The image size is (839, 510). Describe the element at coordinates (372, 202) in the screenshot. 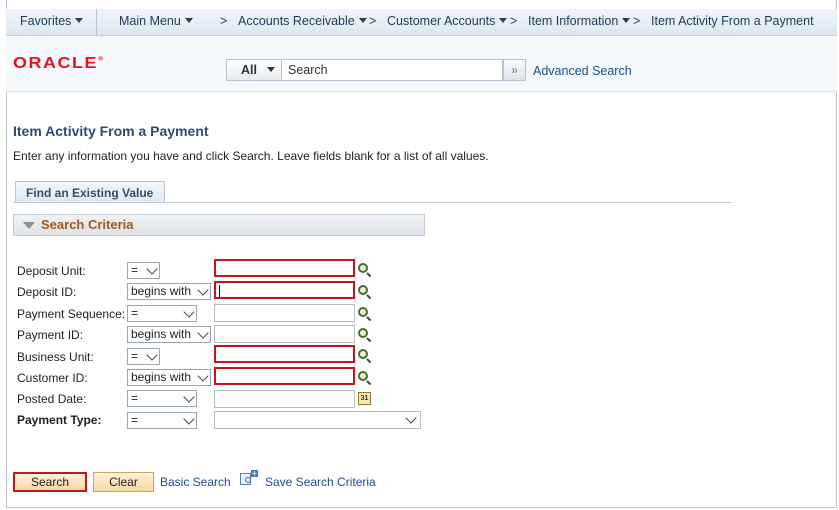

I see `tab-divider` at that location.